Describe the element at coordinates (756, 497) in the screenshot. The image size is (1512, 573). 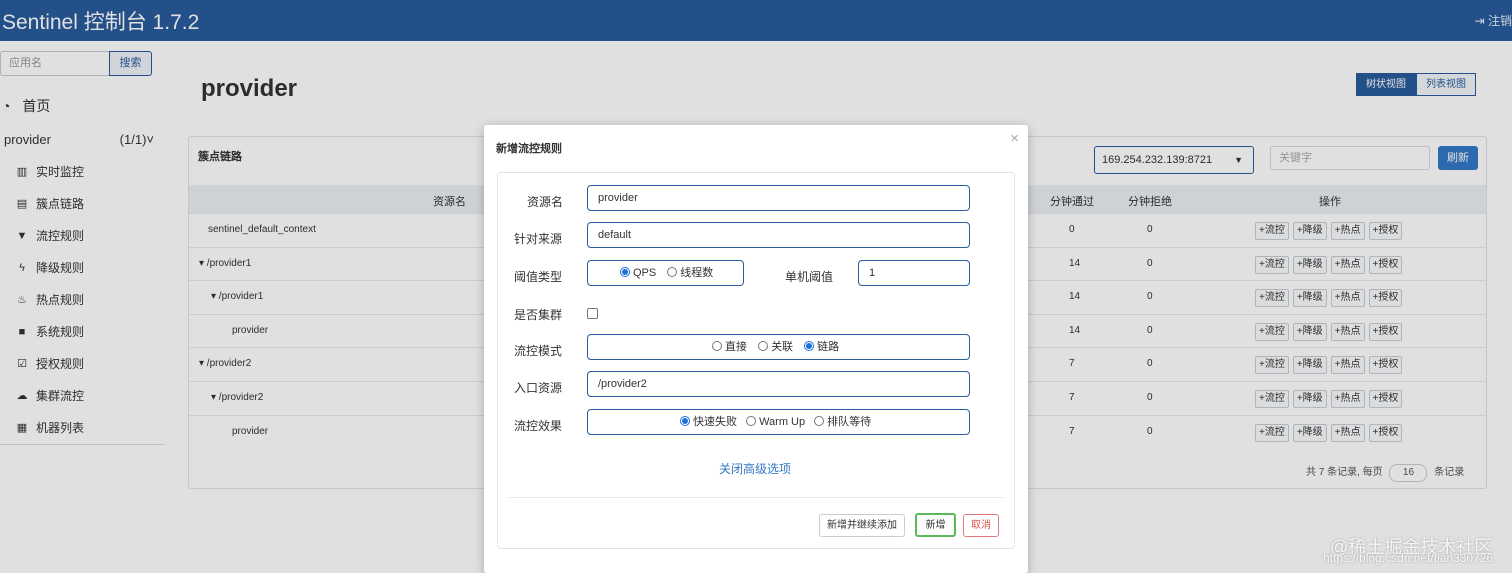
I see `form-divider` at that location.